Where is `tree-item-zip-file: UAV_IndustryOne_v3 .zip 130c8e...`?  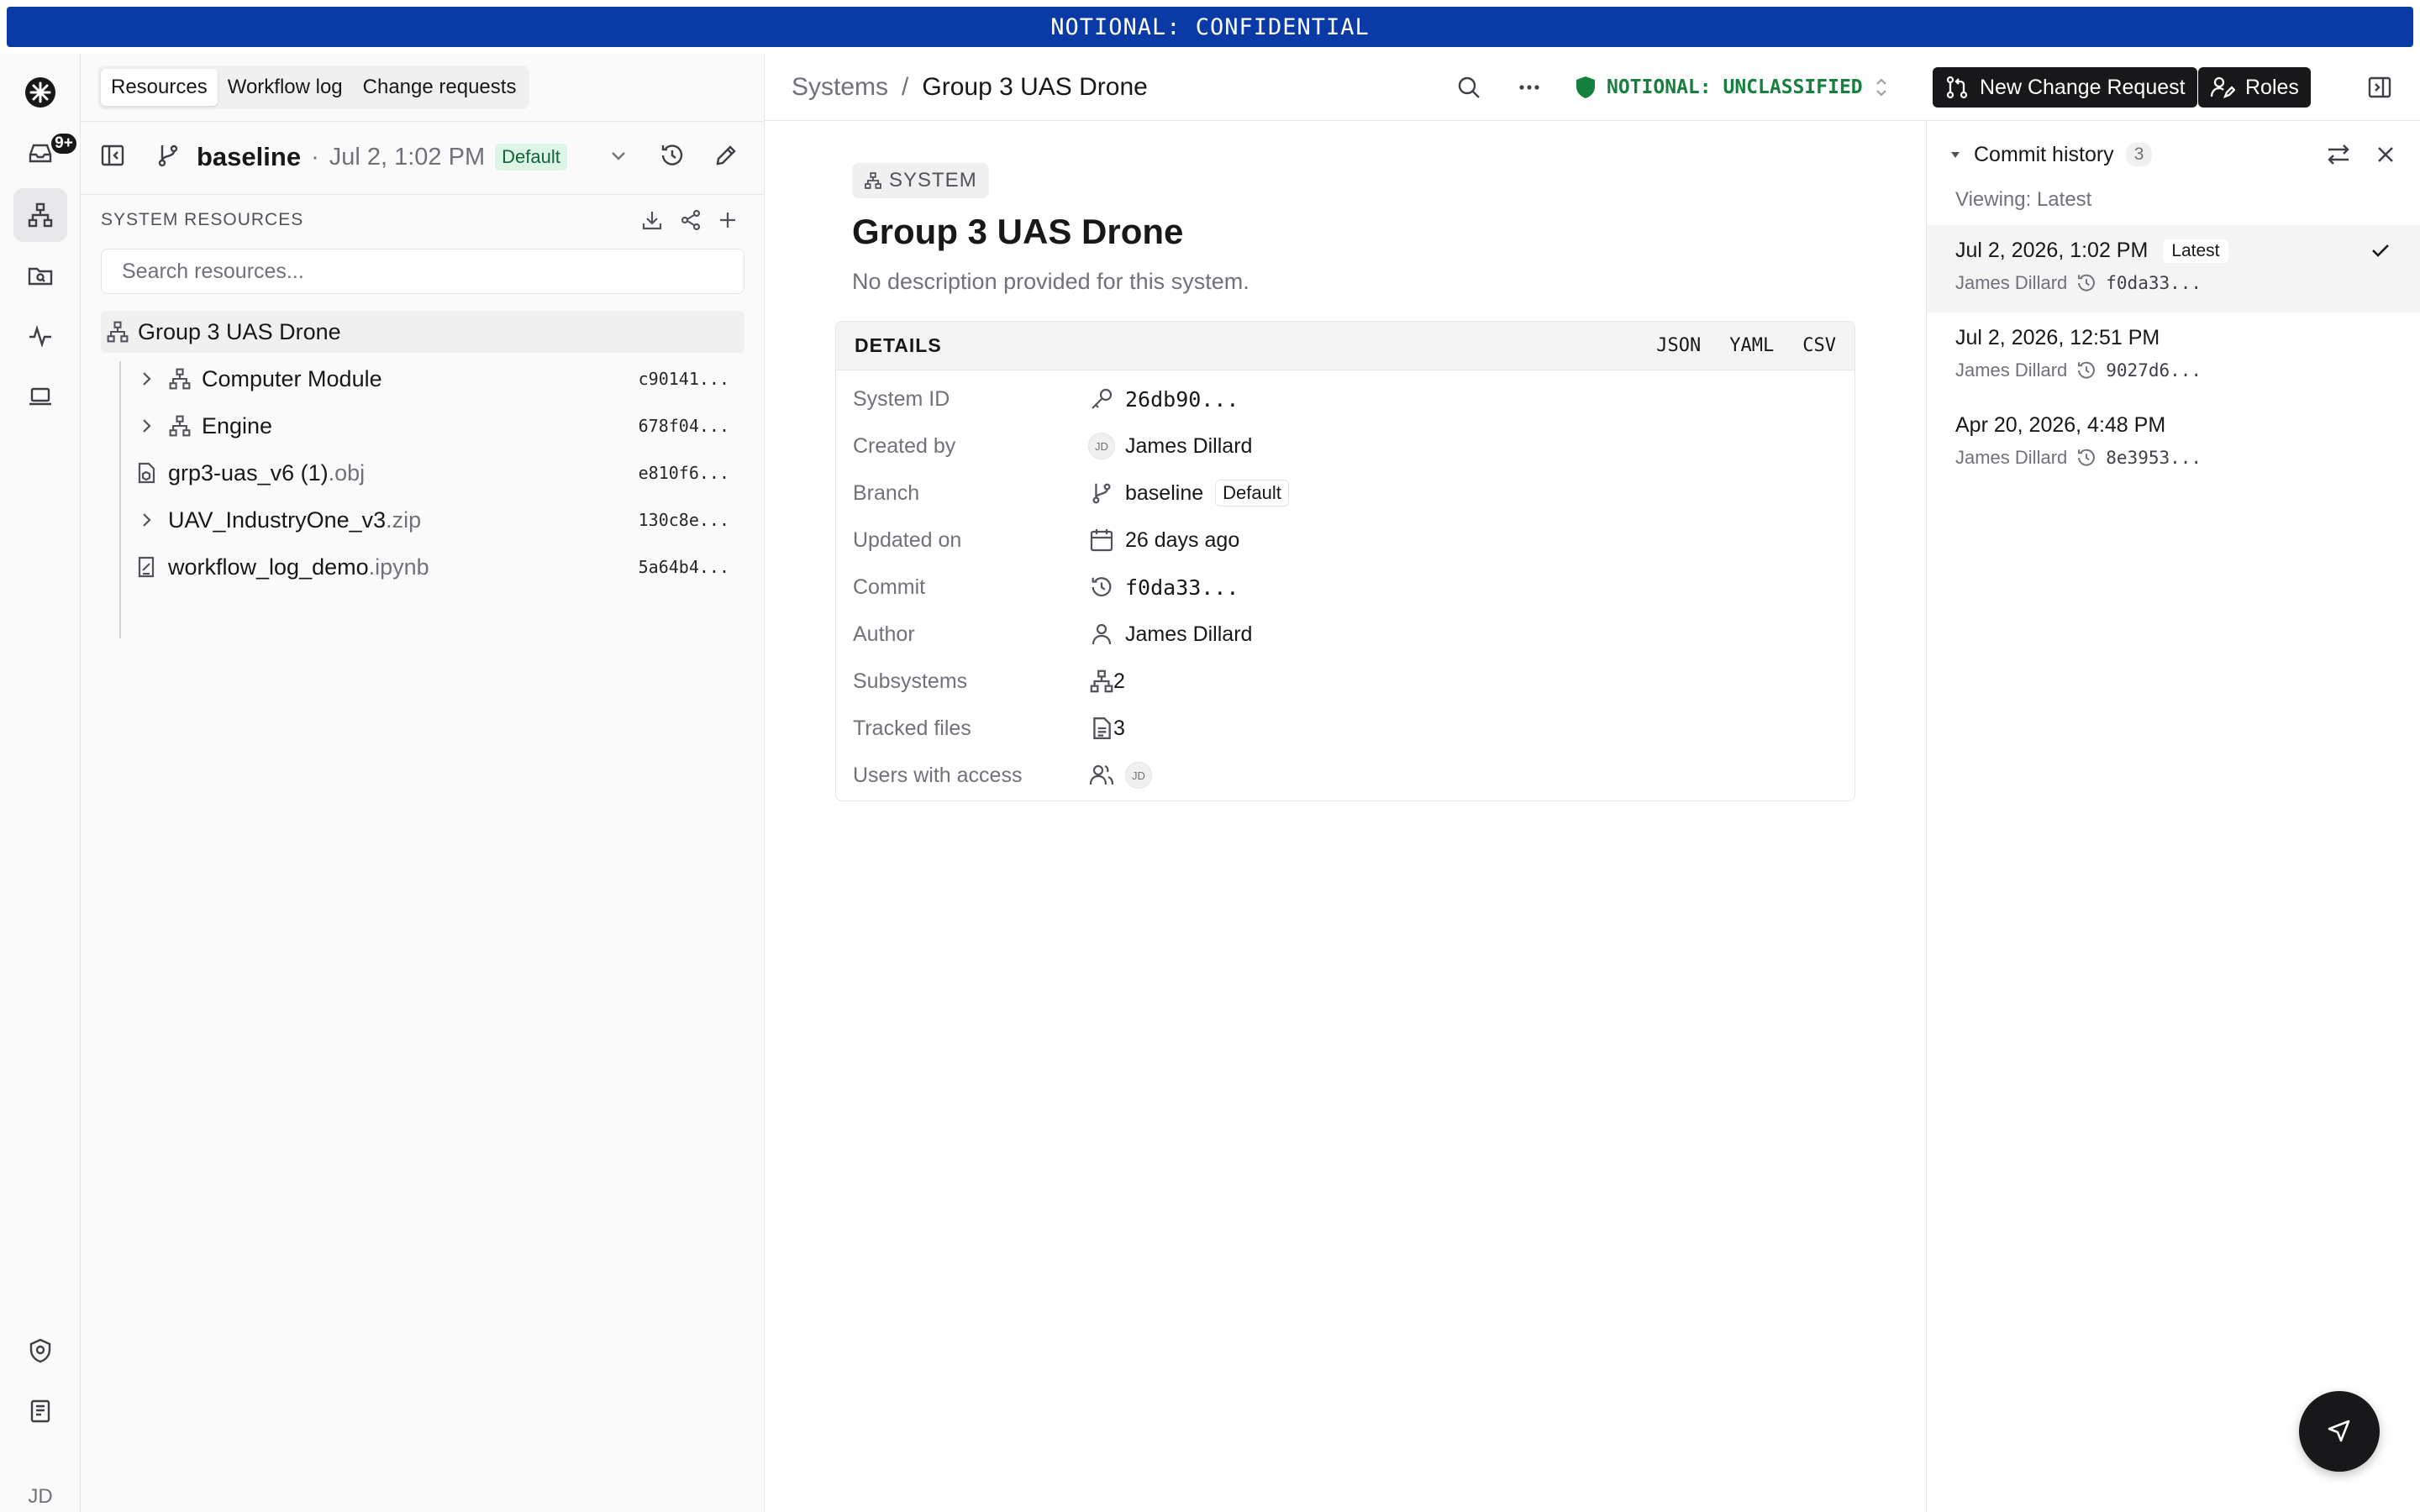 tree-item-zip-file: UAV_IndustryOne_v3 .zip 130c8e... is located at coordinates (422, 520).